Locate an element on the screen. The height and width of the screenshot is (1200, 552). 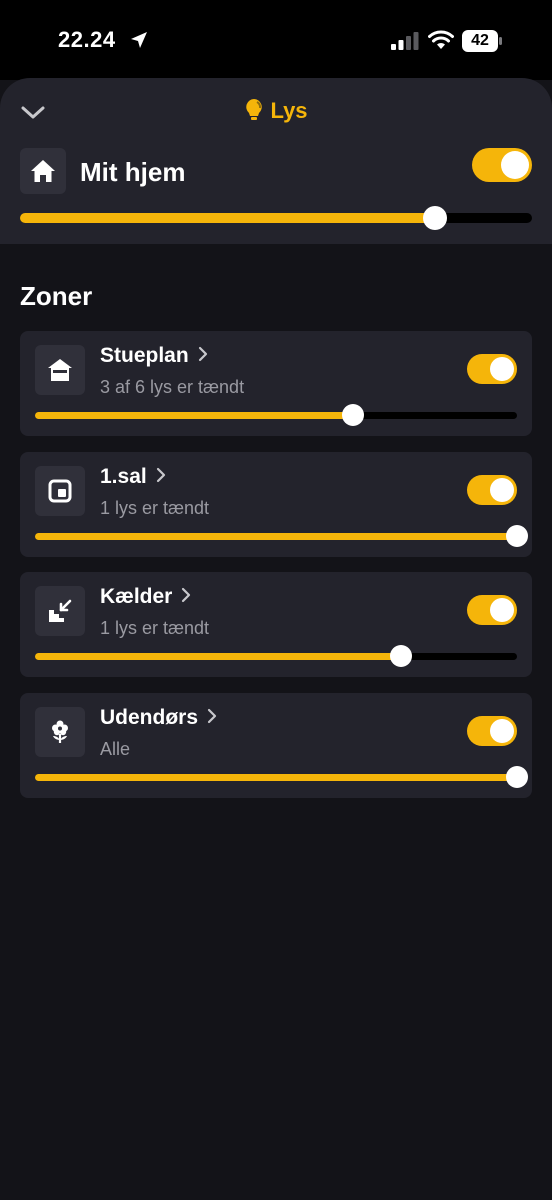
home-icon-box is located at coordinates (43, 171).